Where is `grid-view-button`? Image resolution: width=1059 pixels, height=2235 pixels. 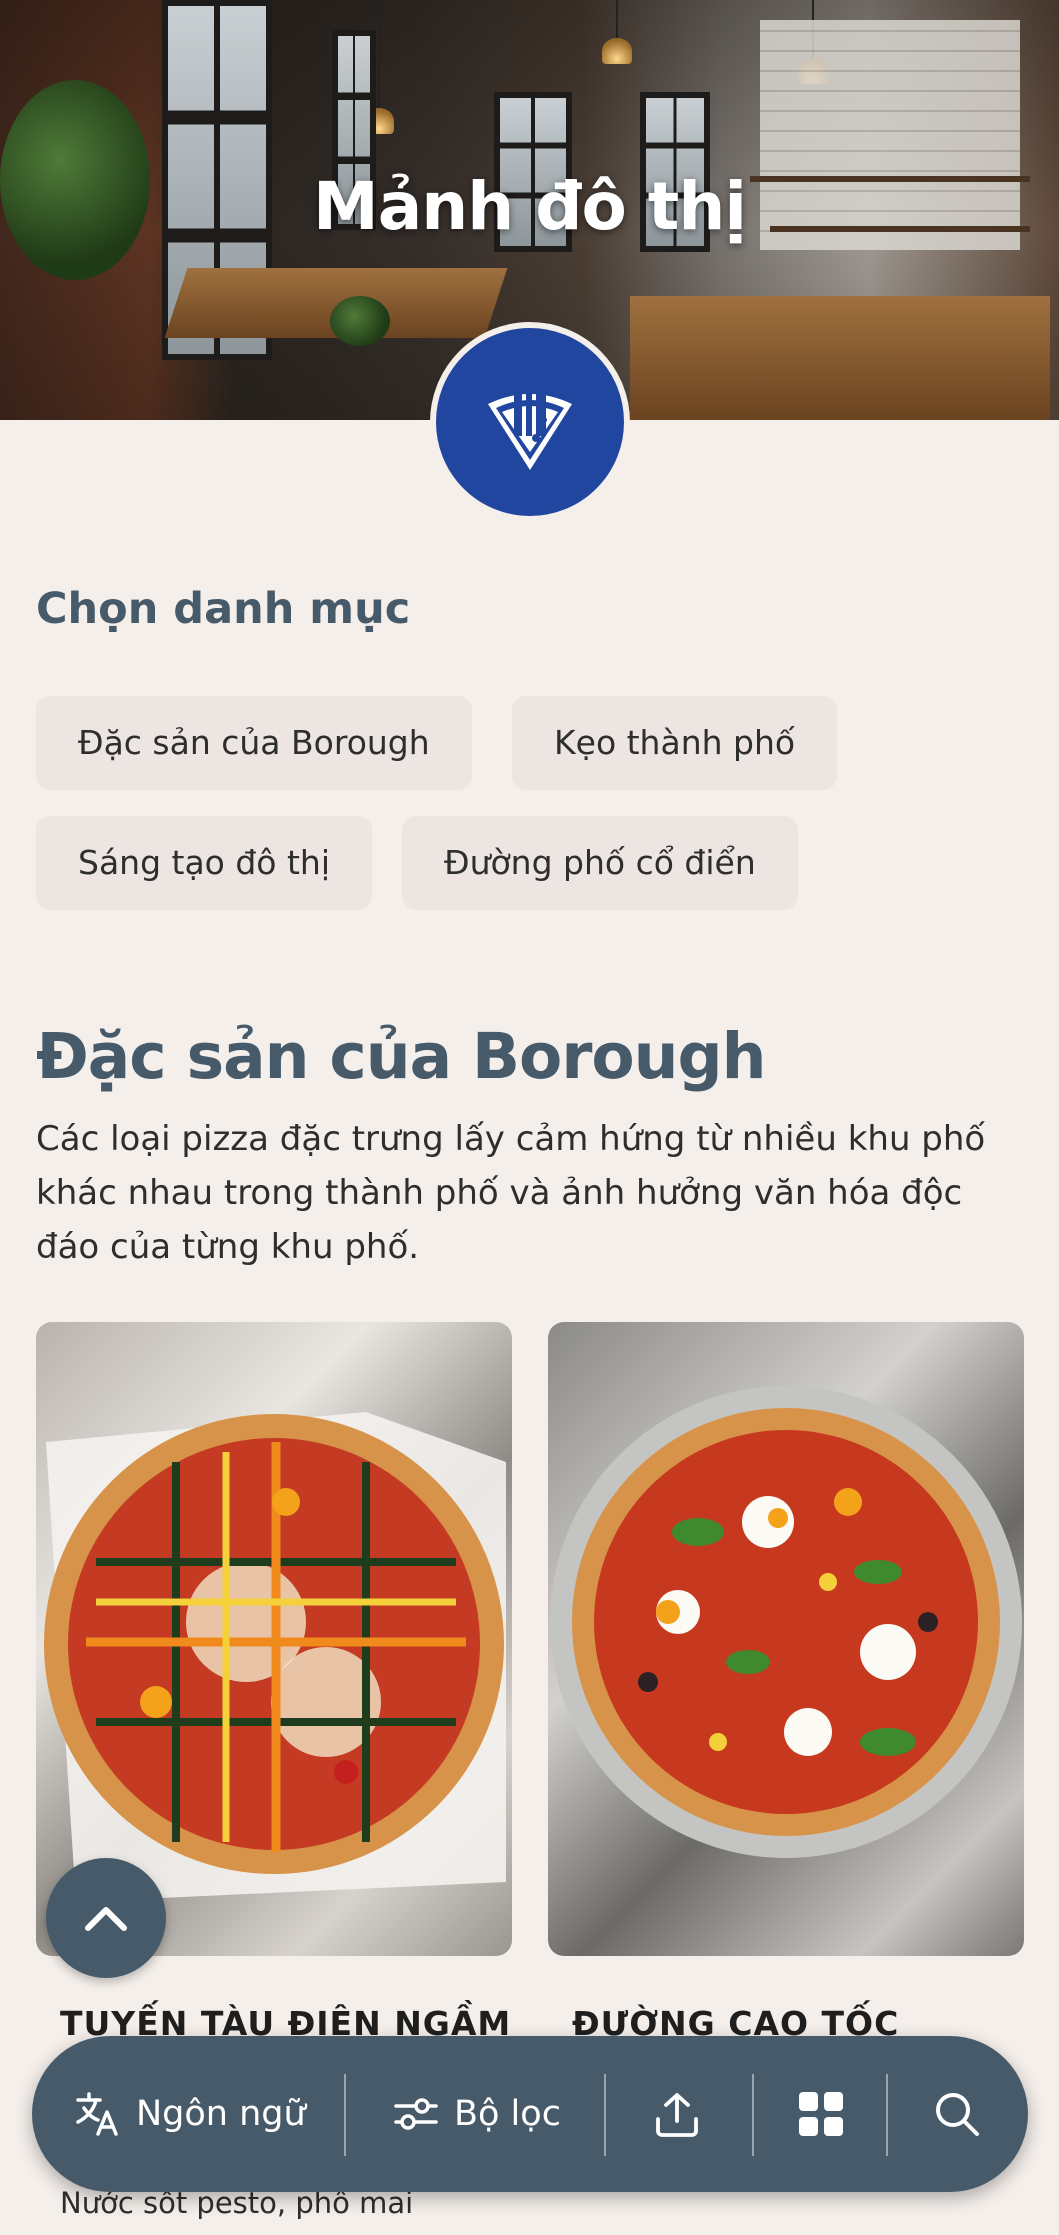
grid-view-button is located at coordinates (821, 2114).